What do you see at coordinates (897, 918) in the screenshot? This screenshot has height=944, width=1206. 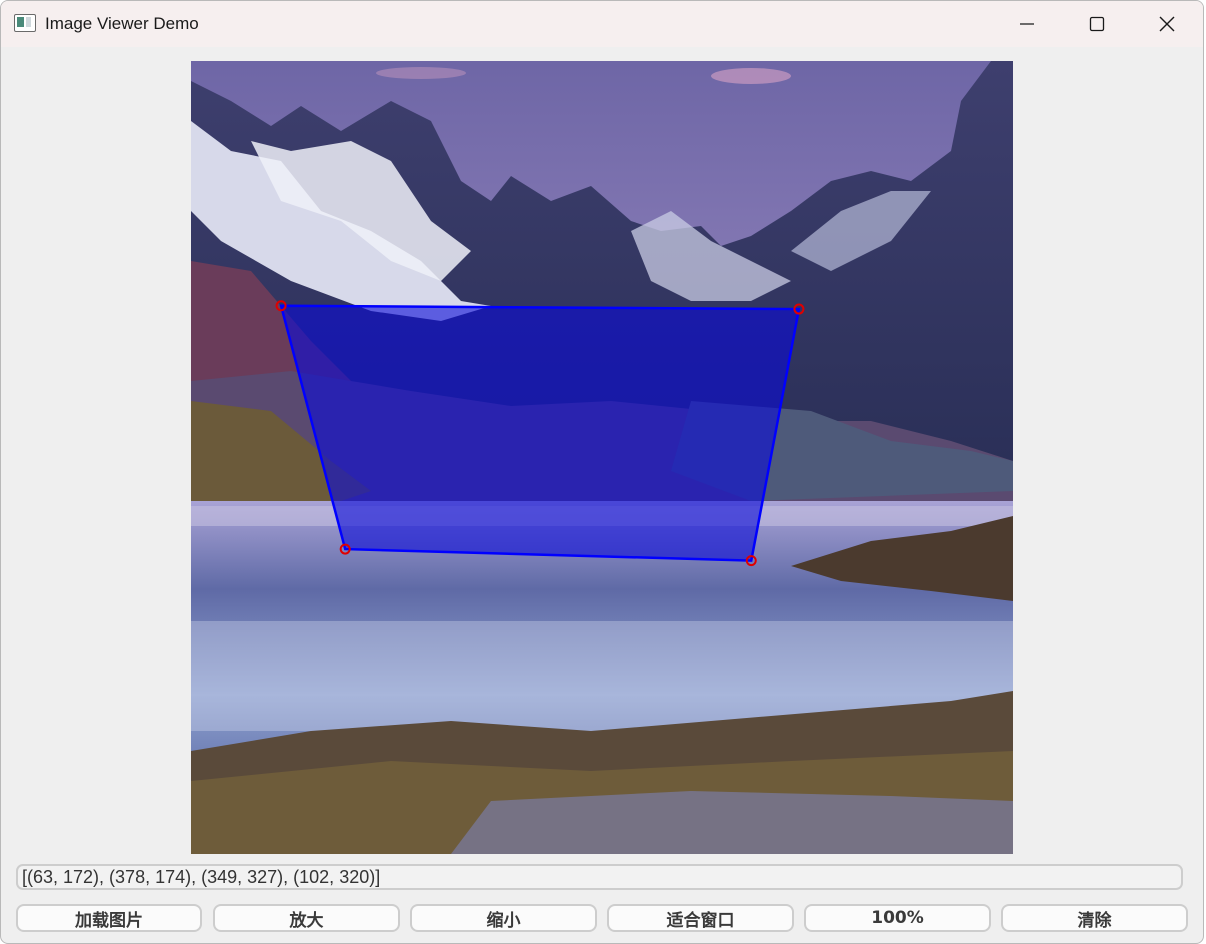 I see `actual-size-button: 100%` at bounding box center [897, 918].